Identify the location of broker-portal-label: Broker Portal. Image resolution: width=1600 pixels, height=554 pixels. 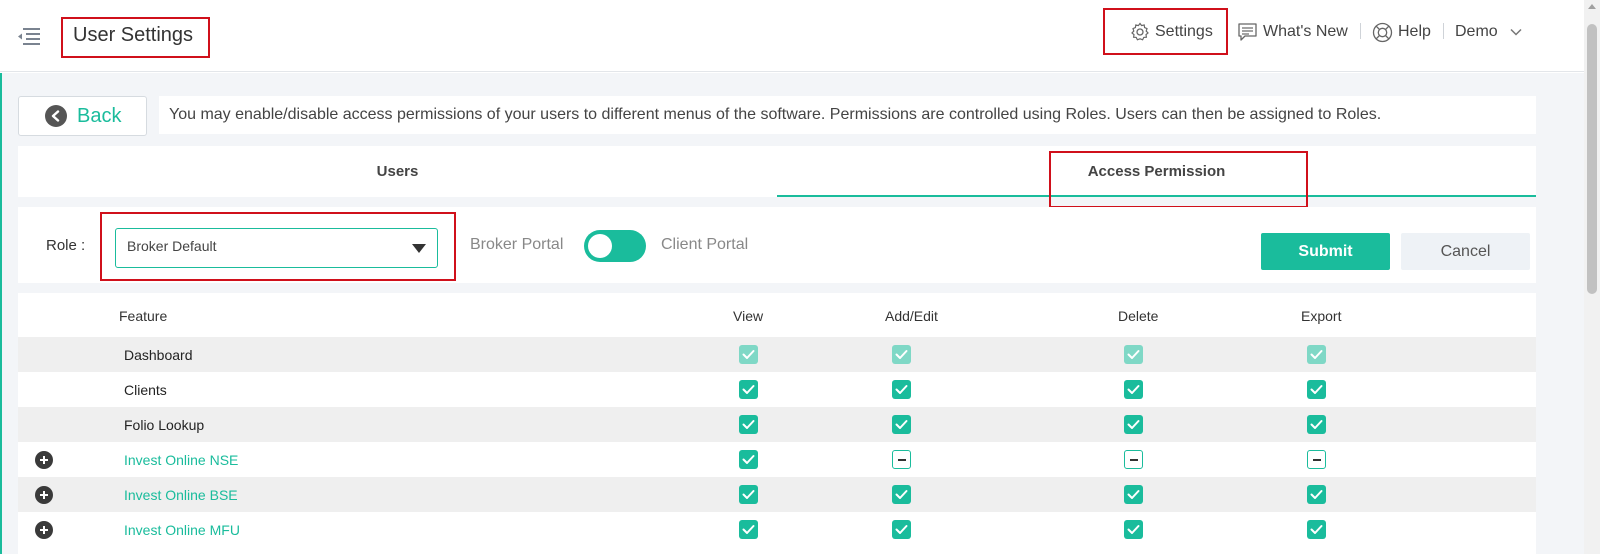
(517, 244).